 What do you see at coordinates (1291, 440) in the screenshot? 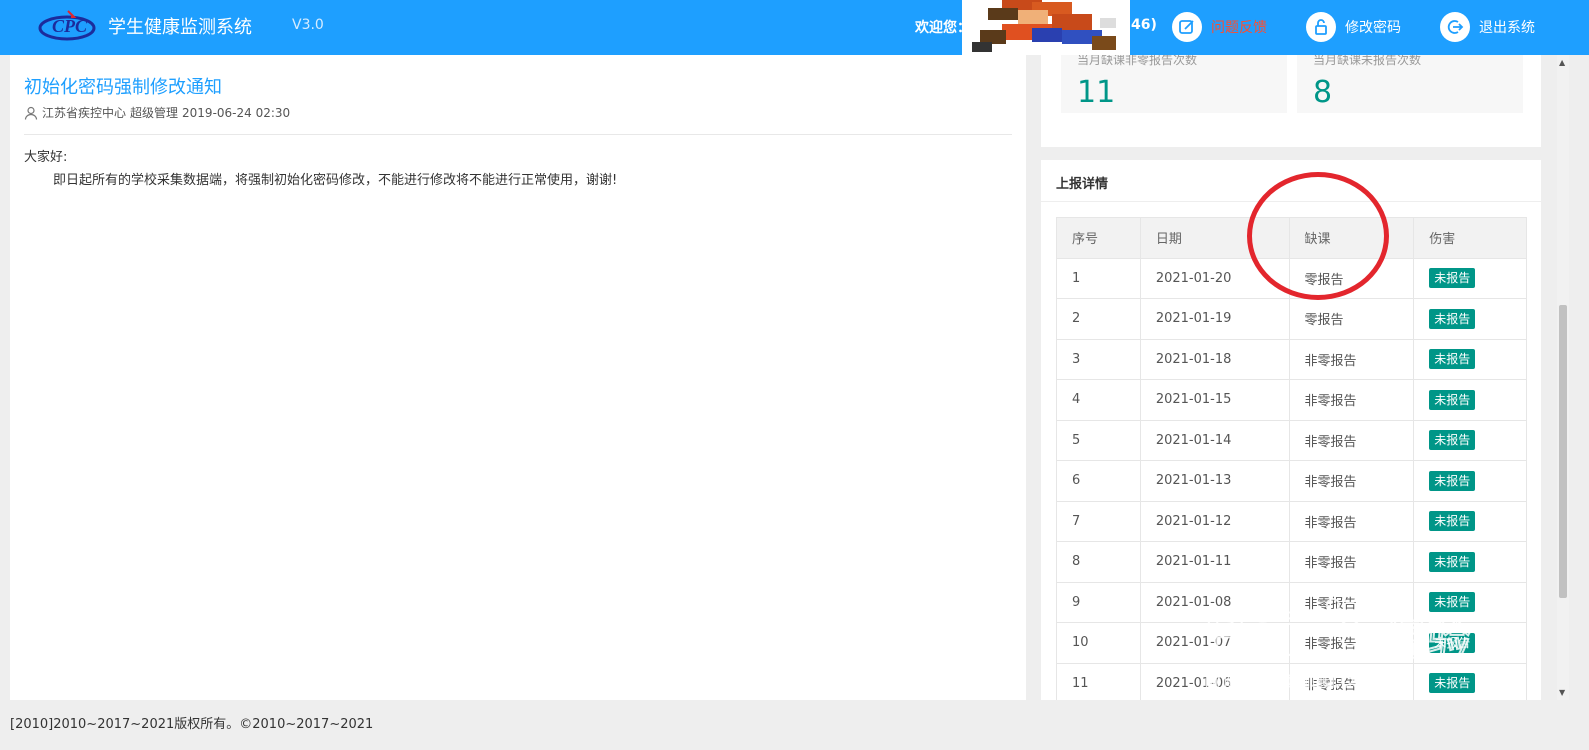
I see `table-row: 5 2021-01-14 非零报告 未报告` at bounding box center [1291, 440].